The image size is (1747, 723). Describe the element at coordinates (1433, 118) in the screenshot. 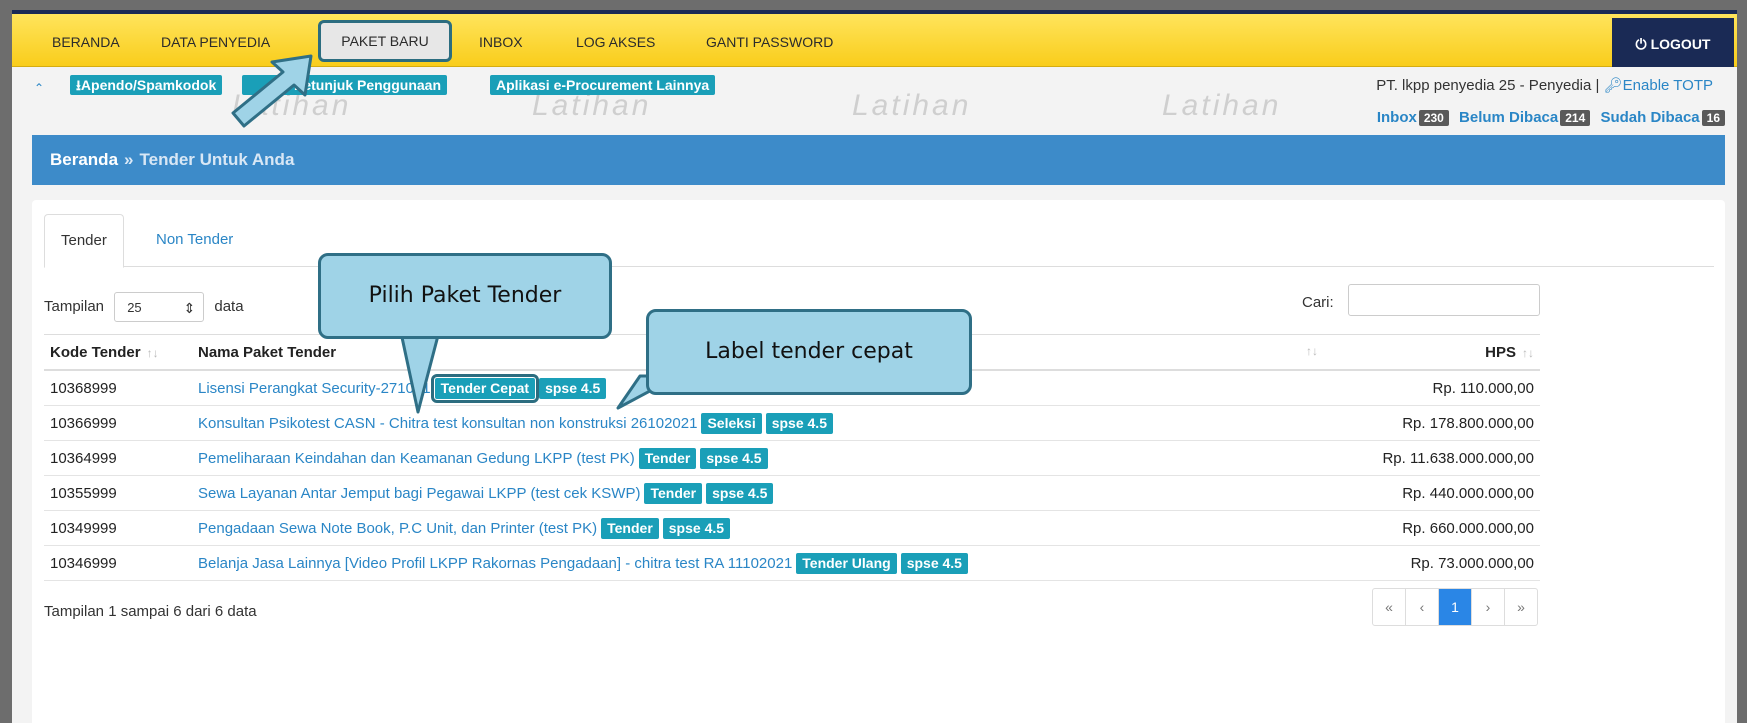

I see `inbox-count: 230` at that location.